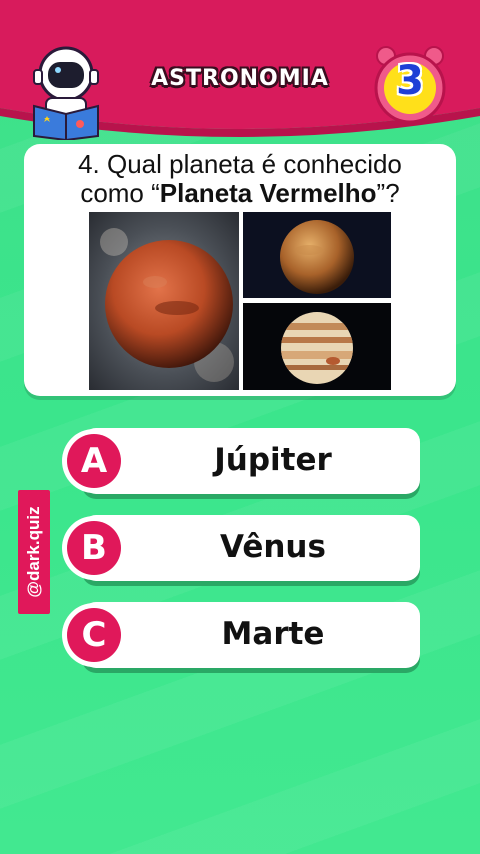 Image resolution: width=480 pixels, height=854 pixels. I want to click on answer-letter-badge: C, so click(94, 635).